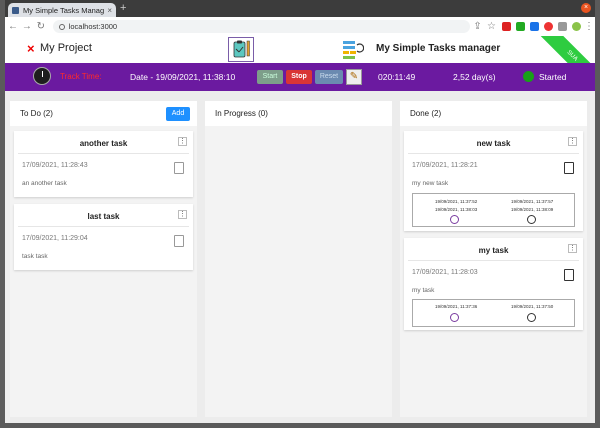 Image resolution: width=600 pixels, height=428 pixels. What do you see at coordinates (109, 10) in the screenshot?
I see `tab-close-icon: ×` at bounding box center [109, 10].